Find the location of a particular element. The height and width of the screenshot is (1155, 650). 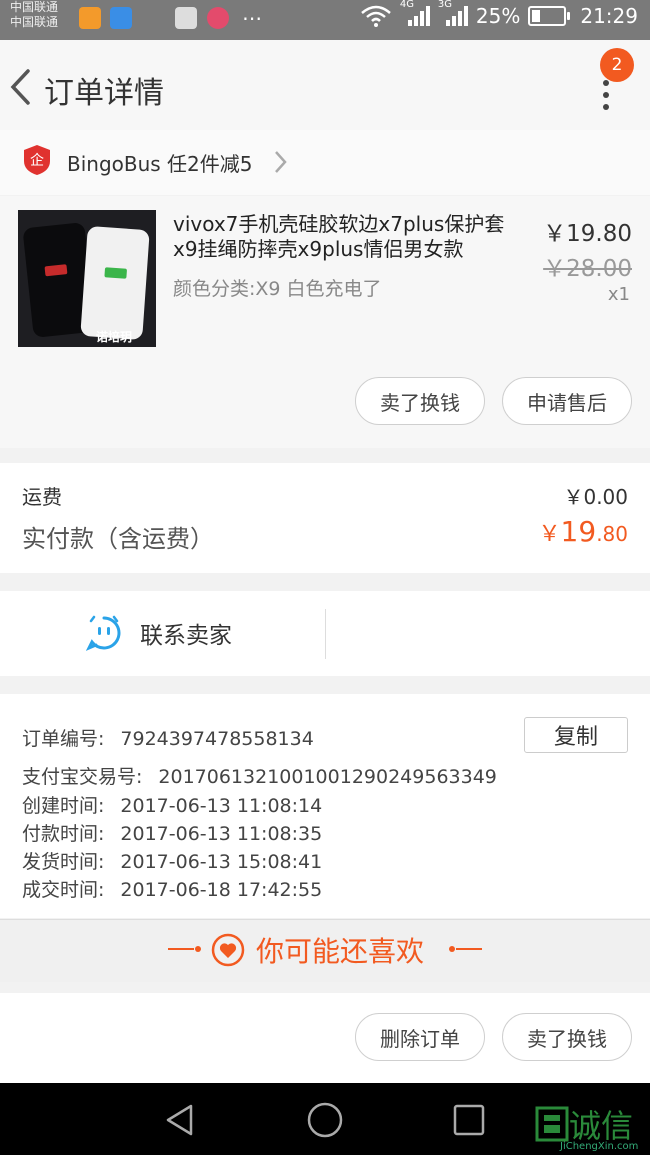

more-notifications-icon: ⋯ is located at coordinates (252, 18).